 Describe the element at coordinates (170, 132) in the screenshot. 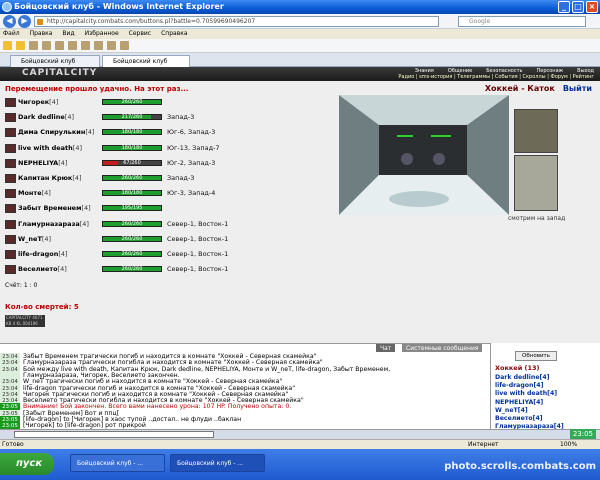

I see `player-row: Дима Спирулькин[4] 180/180 Юг-6, Запад-3` at that location.